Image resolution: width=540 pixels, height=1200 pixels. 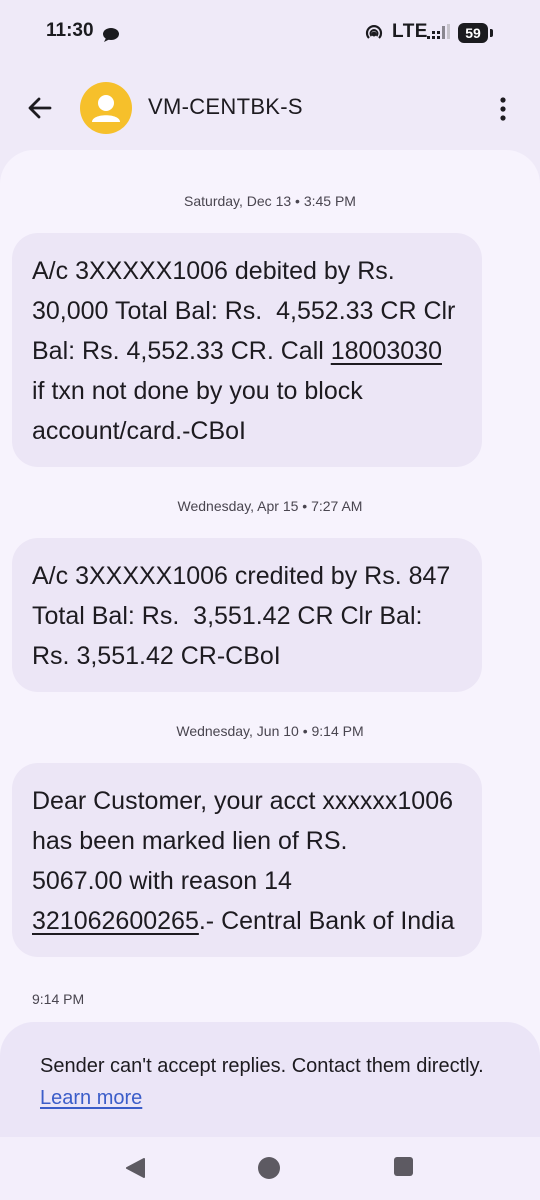 I want to click on navigation-bar, so click(x=270, y=1168).